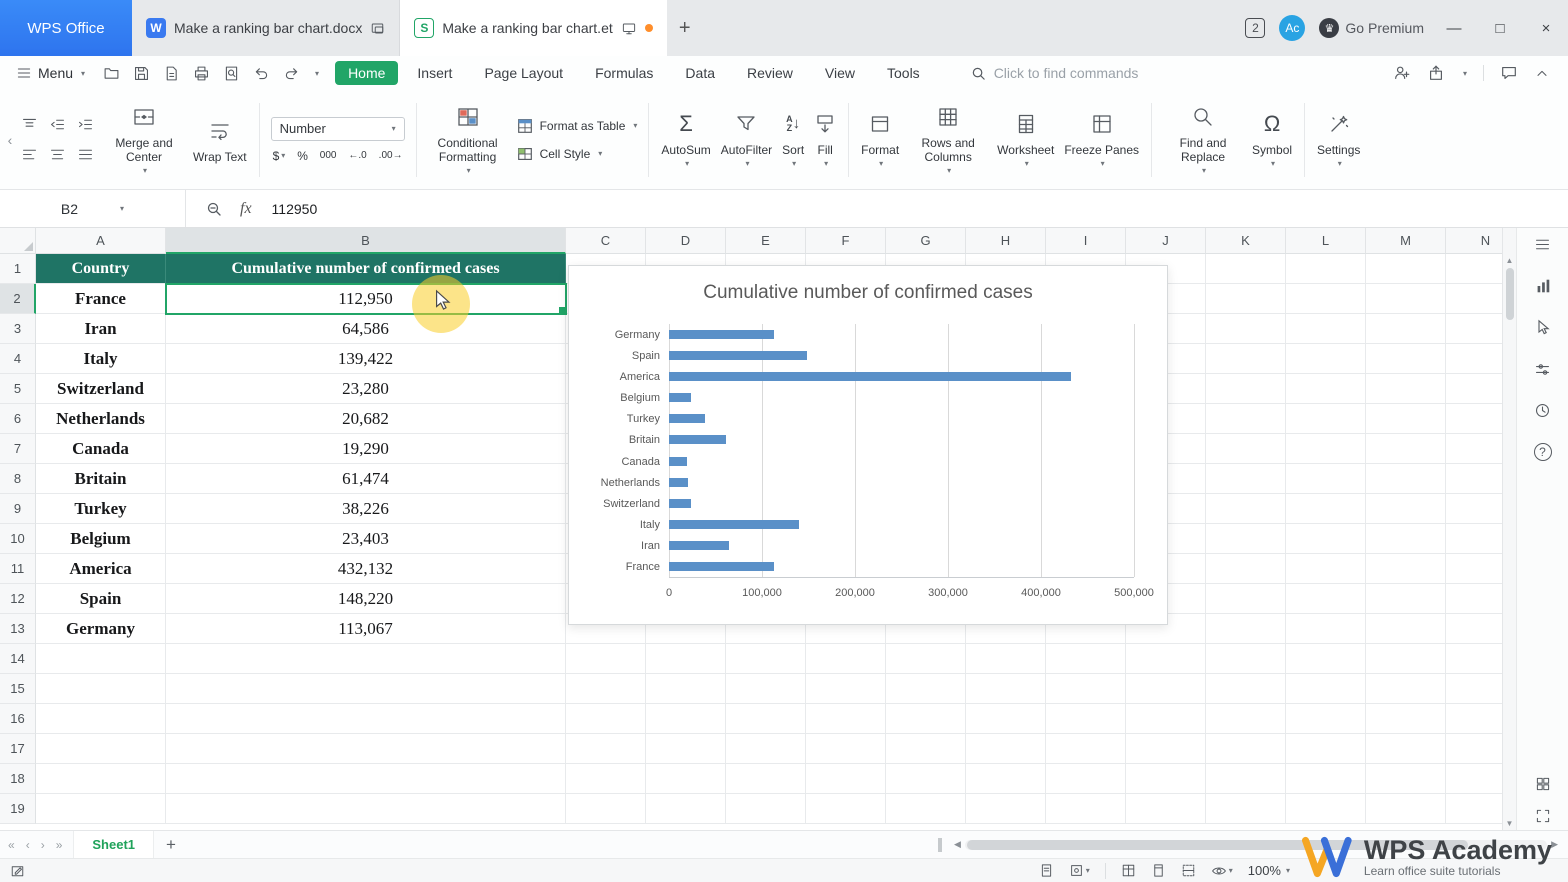 The height and width of the screenshot is (882, 1568). I want to click on cell-A8: Britain, so click(101, 479).